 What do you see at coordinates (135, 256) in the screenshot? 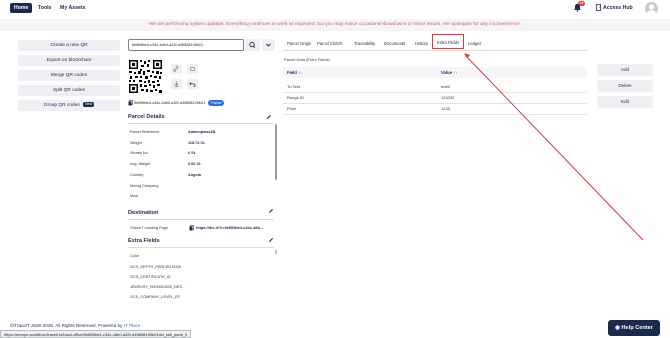
I see `extra-field-item: Color` at bounding box center [135, 256].